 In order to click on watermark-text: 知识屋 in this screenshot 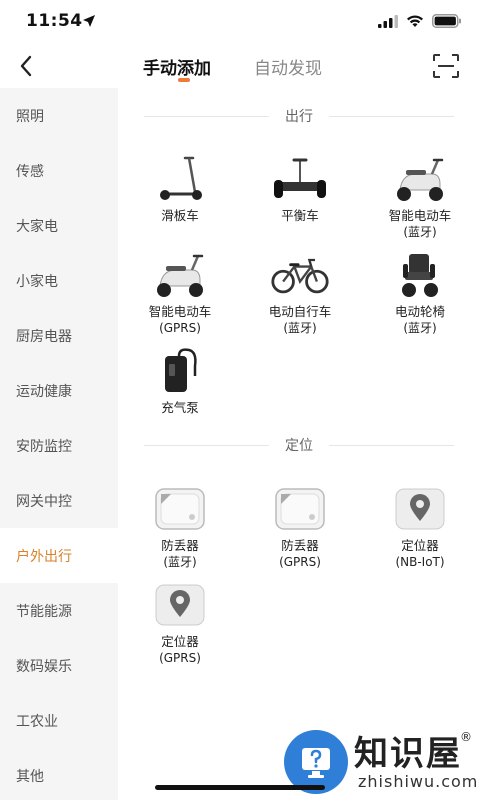, I will do `click(408, 754)`.